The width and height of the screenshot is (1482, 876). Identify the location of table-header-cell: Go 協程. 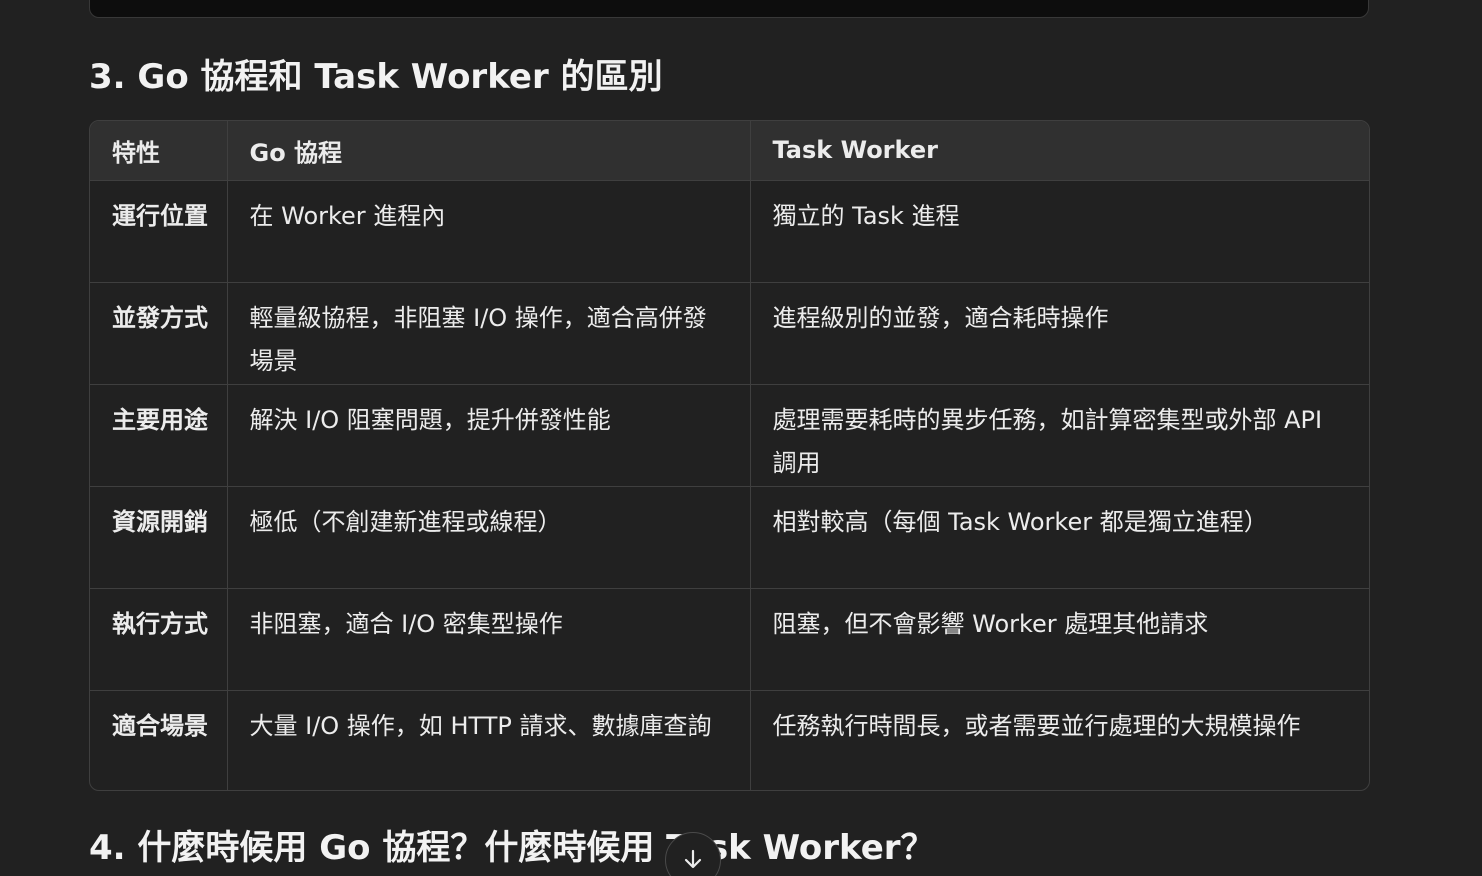
(489, 151).